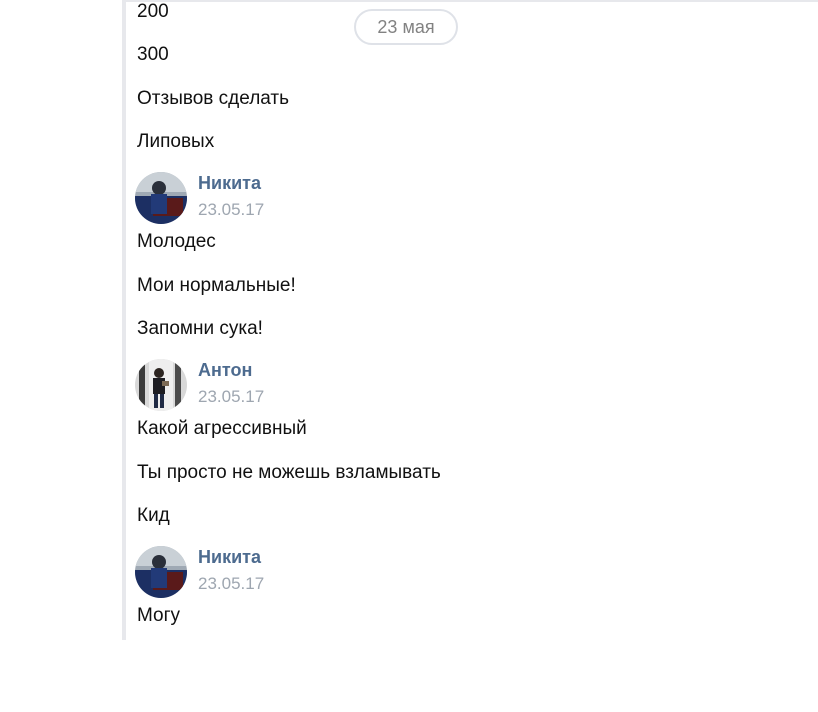 This screenshot has width=818, height=712. What do you see at coordinates (225, 370) in the screenshot?
I see `message-author: Антон` at bounding box center [225, 370].